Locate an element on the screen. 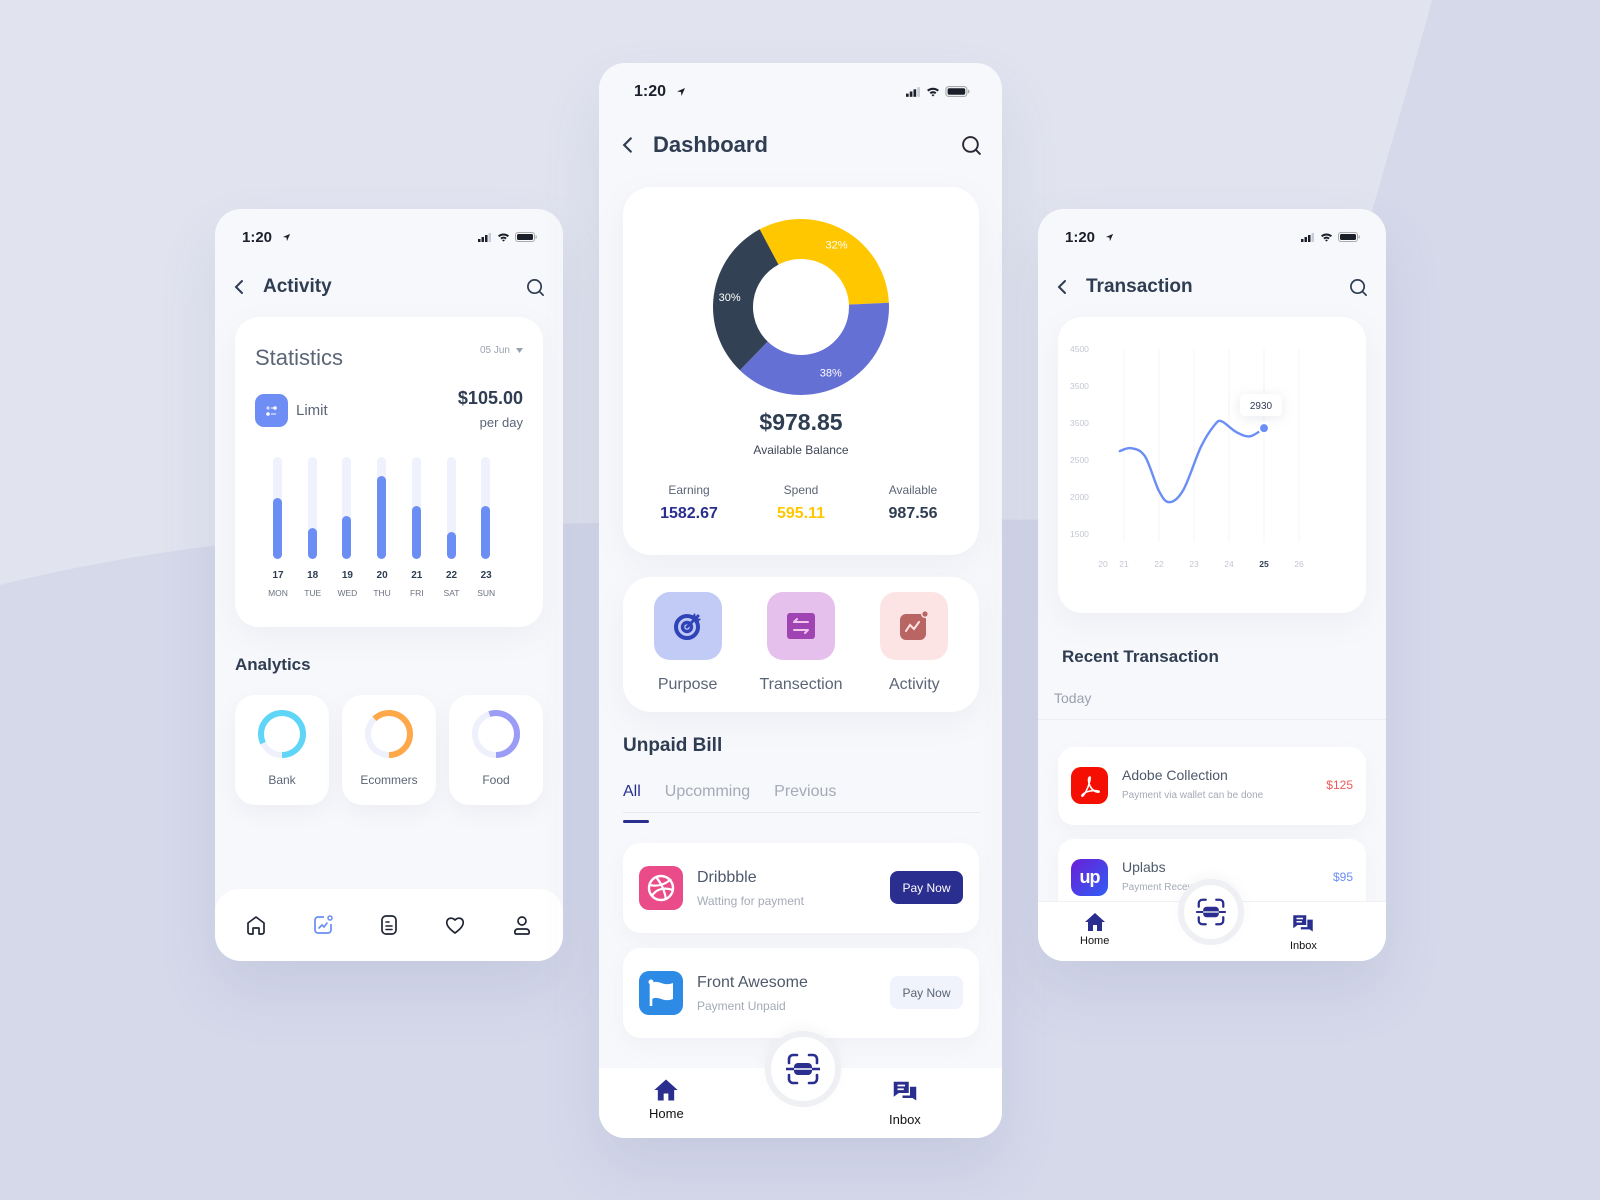 The image size is (1600, 1200). recent-transaction-title: Recent Transaction is located at coordinates (1140, 656).